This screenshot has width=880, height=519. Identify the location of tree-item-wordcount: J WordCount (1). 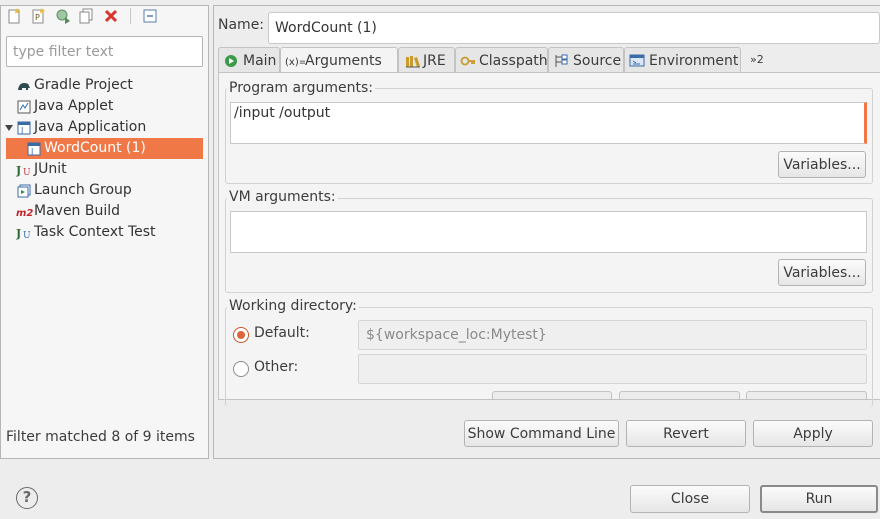
(104, 148).